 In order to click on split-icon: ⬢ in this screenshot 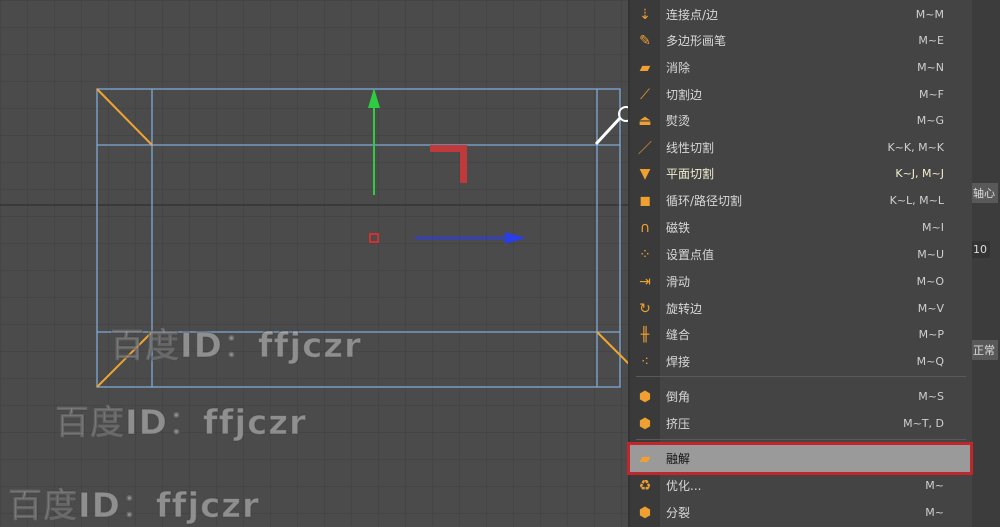, I will do `click(645, 512)`.